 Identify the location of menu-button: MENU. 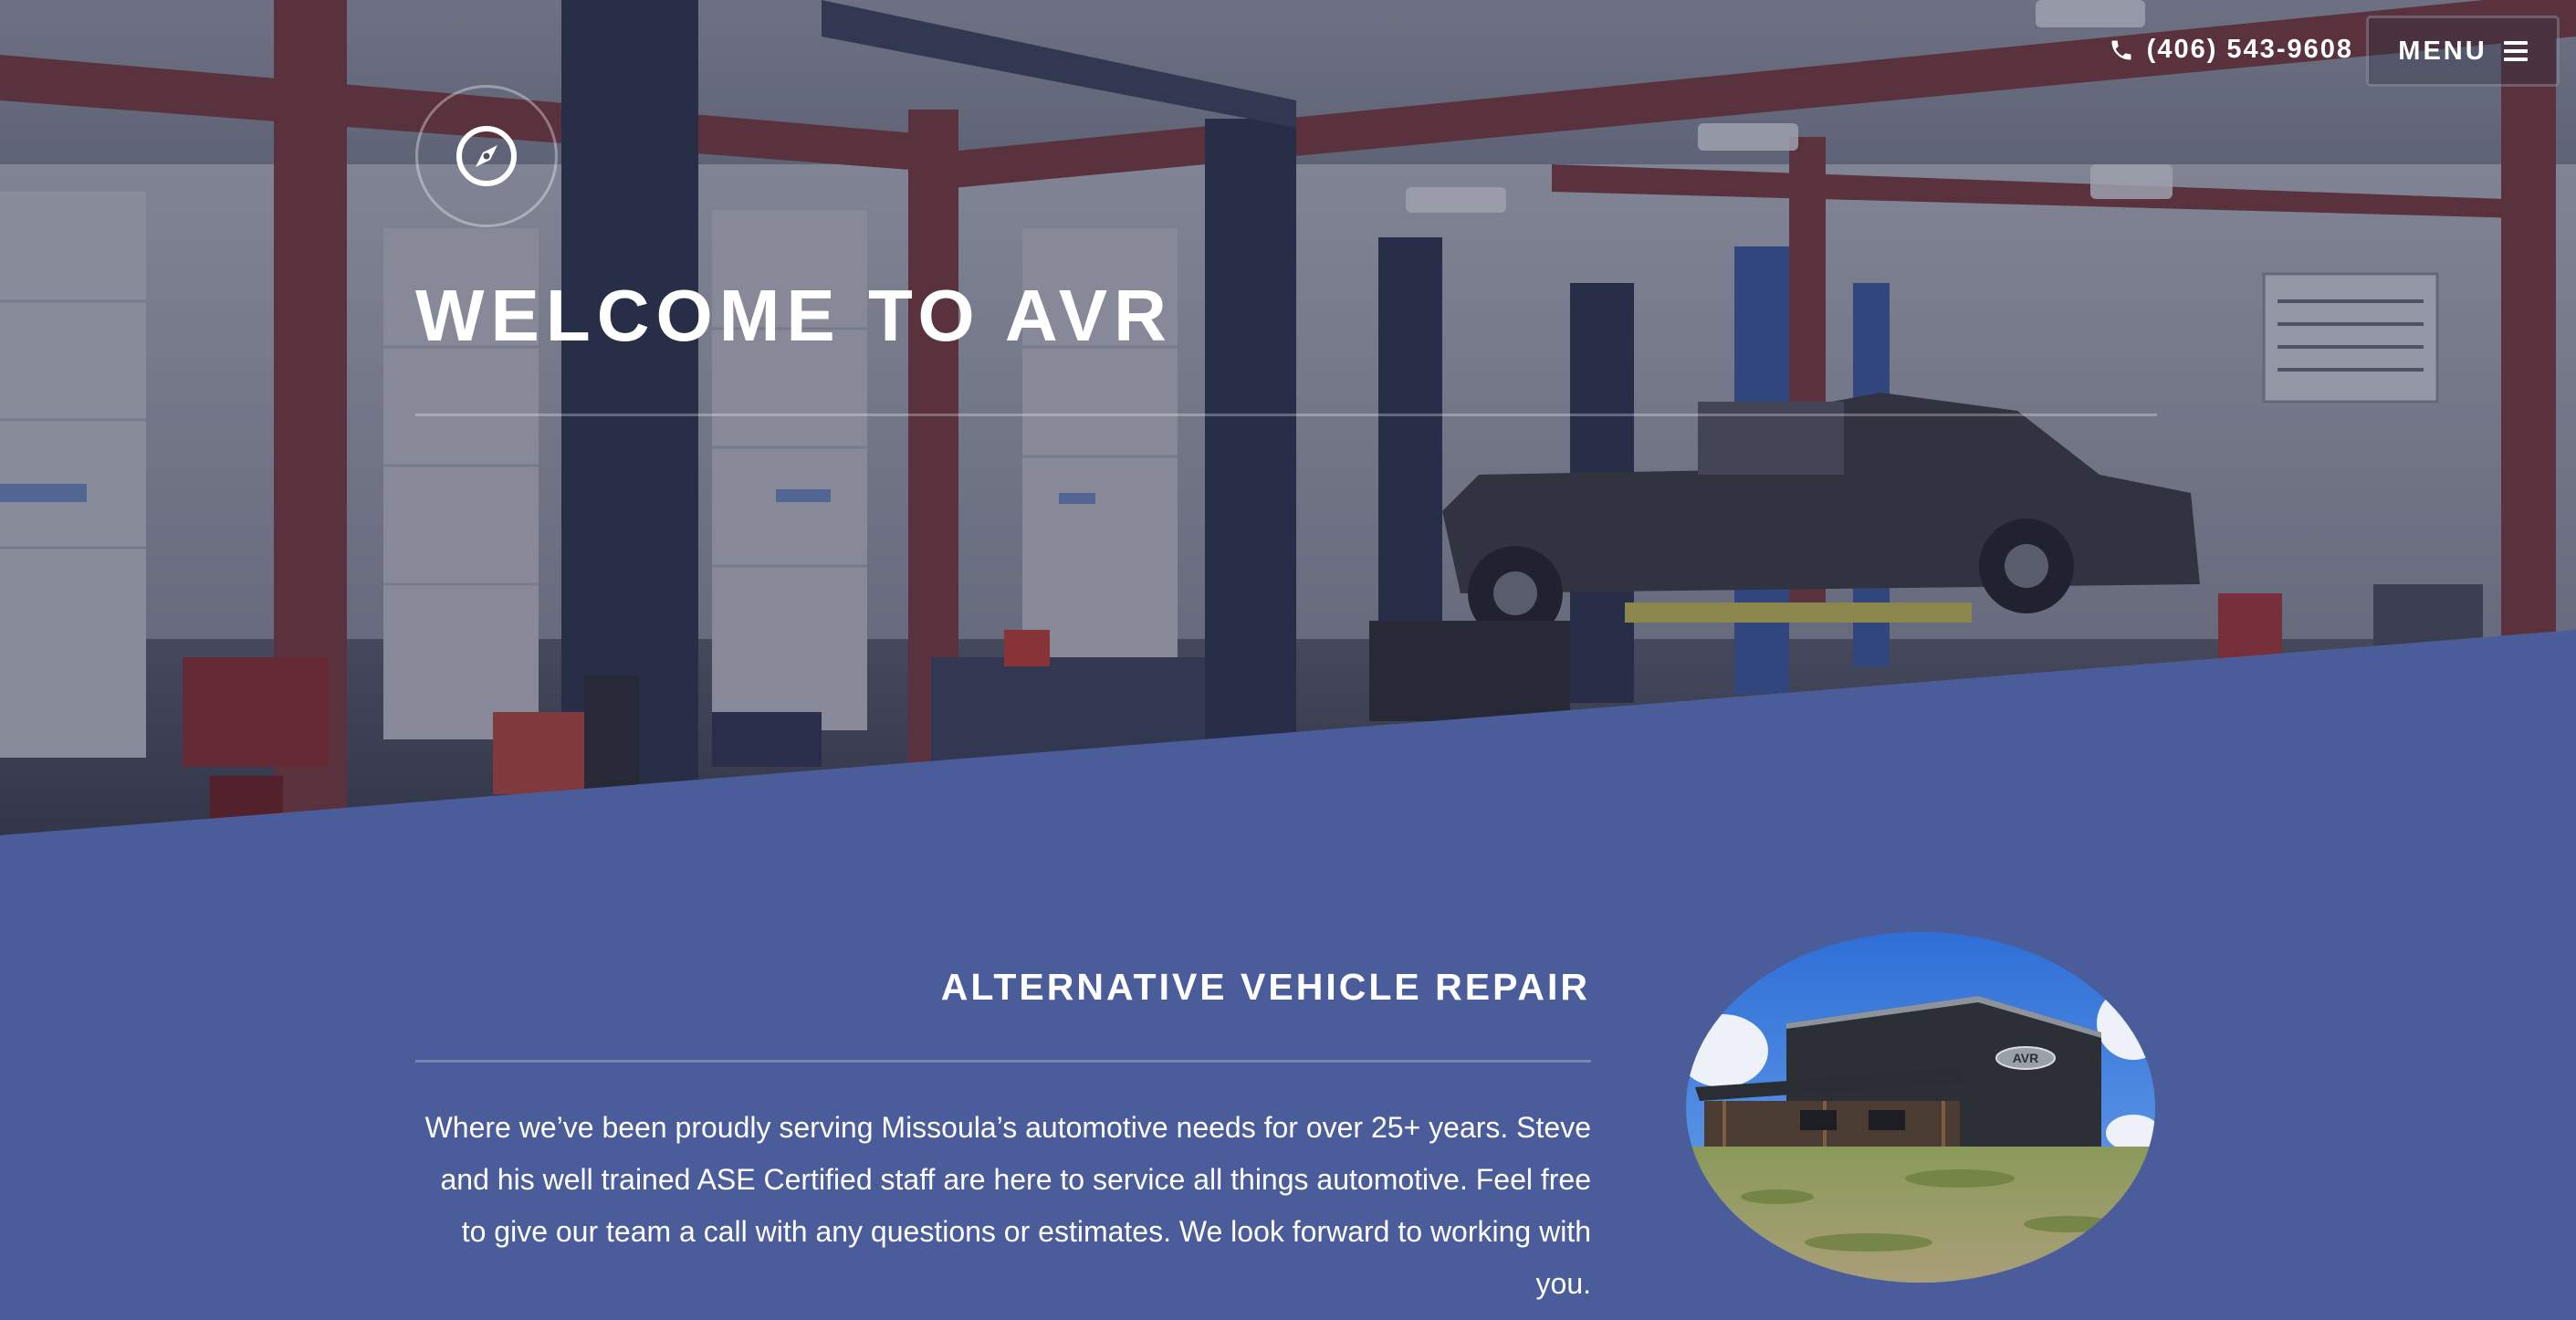
(2463, 51).